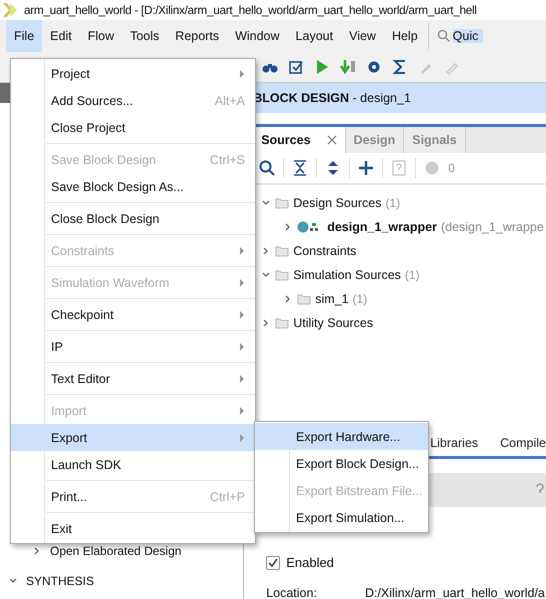 This screenshot has height=599, width=546. I want to click on panel-tab: Compile, so click(523, 443).